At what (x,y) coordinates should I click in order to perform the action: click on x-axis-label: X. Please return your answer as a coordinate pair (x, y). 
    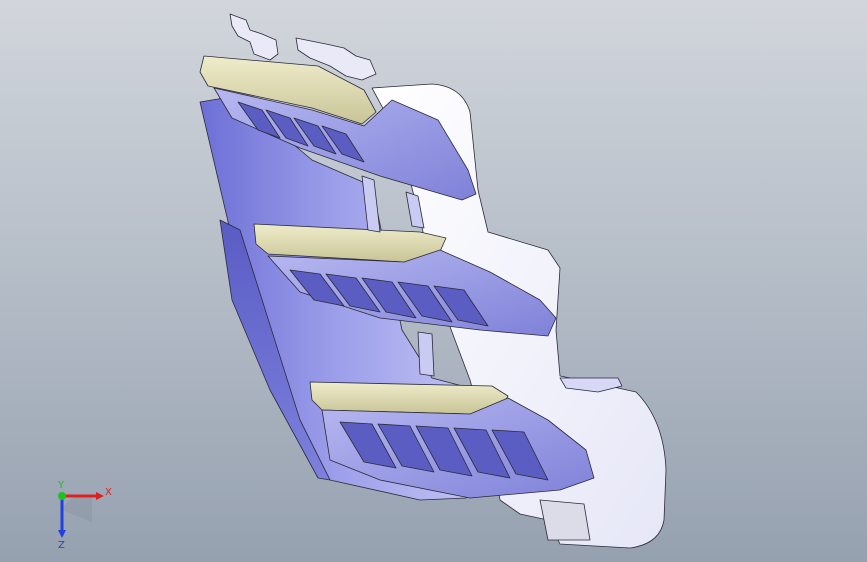
    Looking at the image, I should click on (108, 492).